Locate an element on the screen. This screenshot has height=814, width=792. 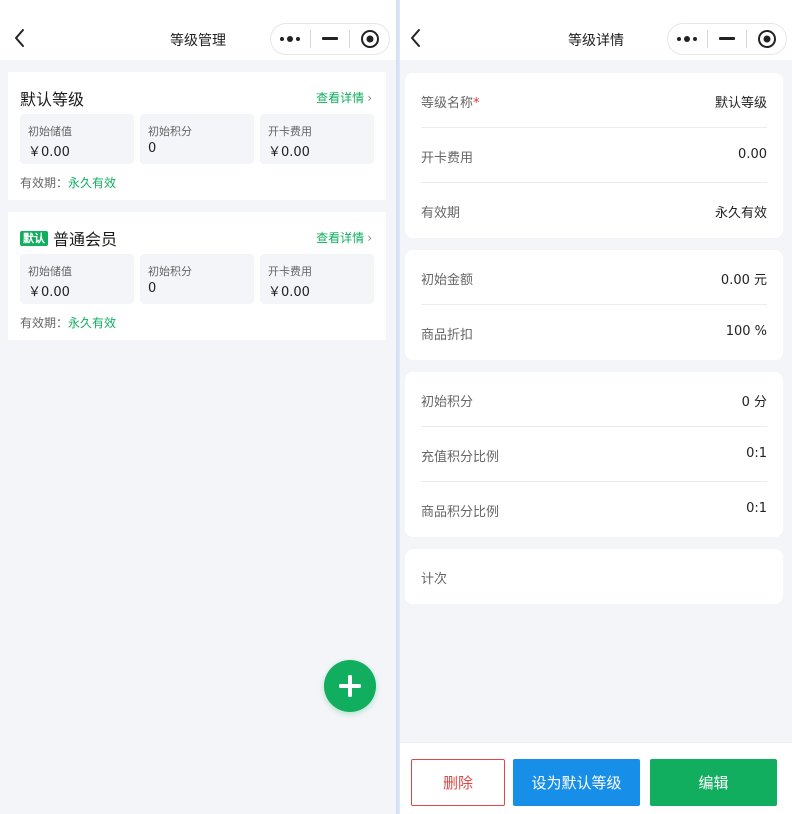
row-label: 充值积分比例 is located at coordinates (460, 457).